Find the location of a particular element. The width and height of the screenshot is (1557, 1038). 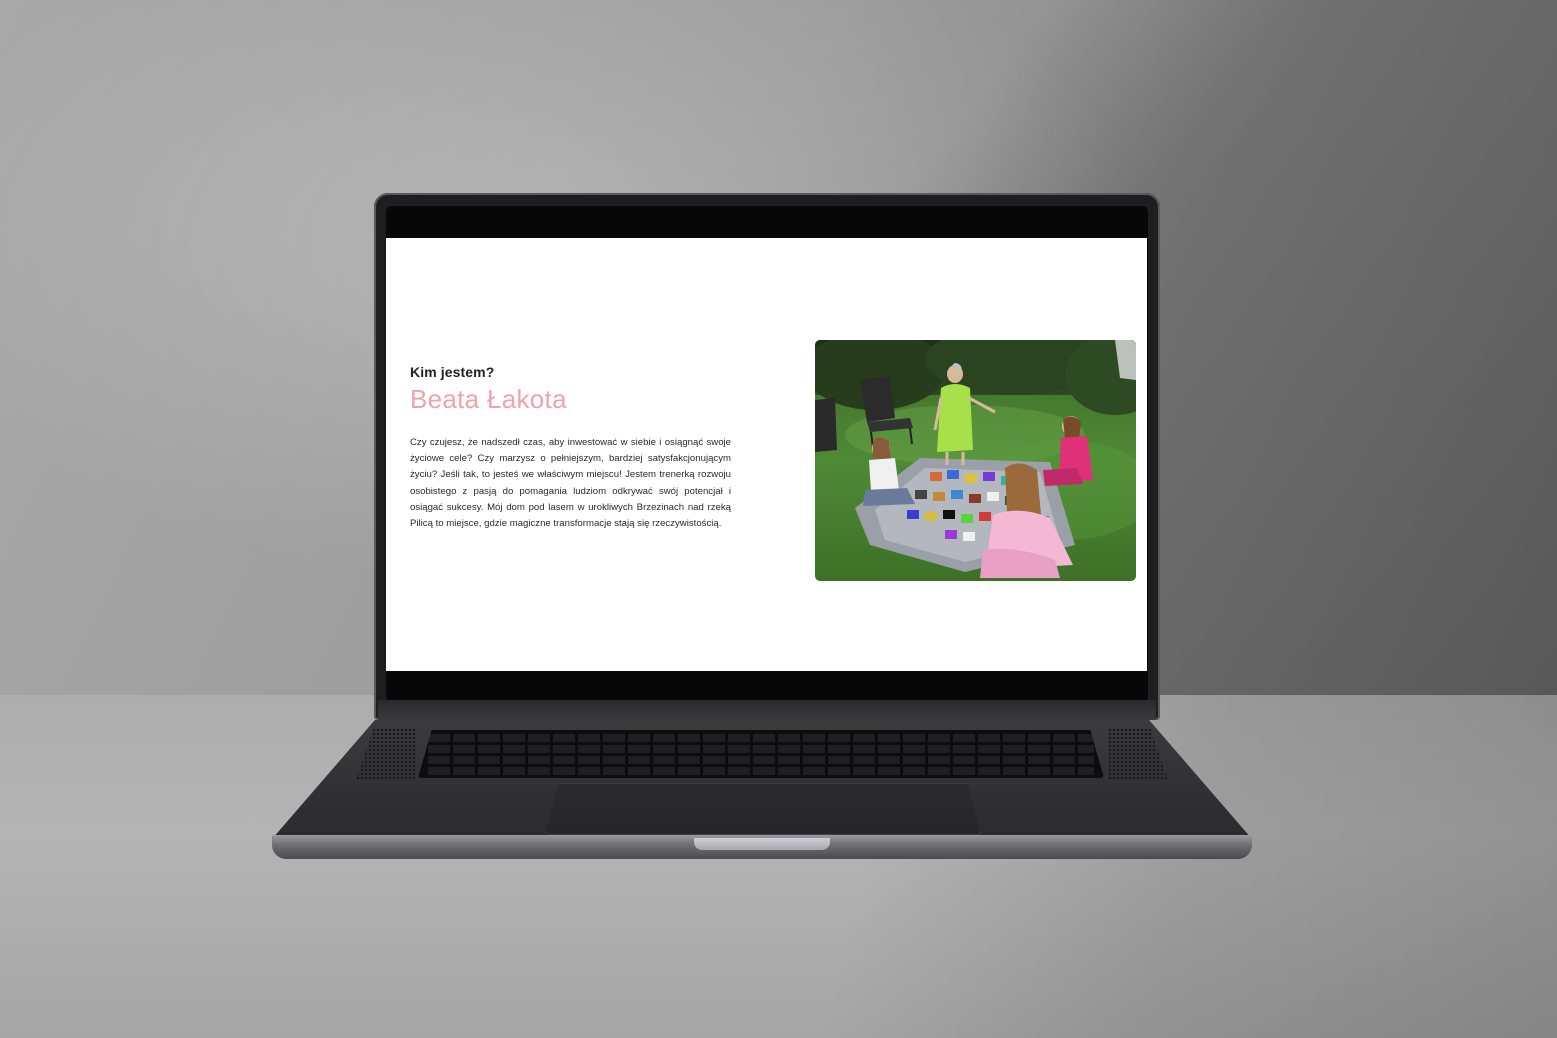

laptop-keyboard is located at coordinates (761, 754).